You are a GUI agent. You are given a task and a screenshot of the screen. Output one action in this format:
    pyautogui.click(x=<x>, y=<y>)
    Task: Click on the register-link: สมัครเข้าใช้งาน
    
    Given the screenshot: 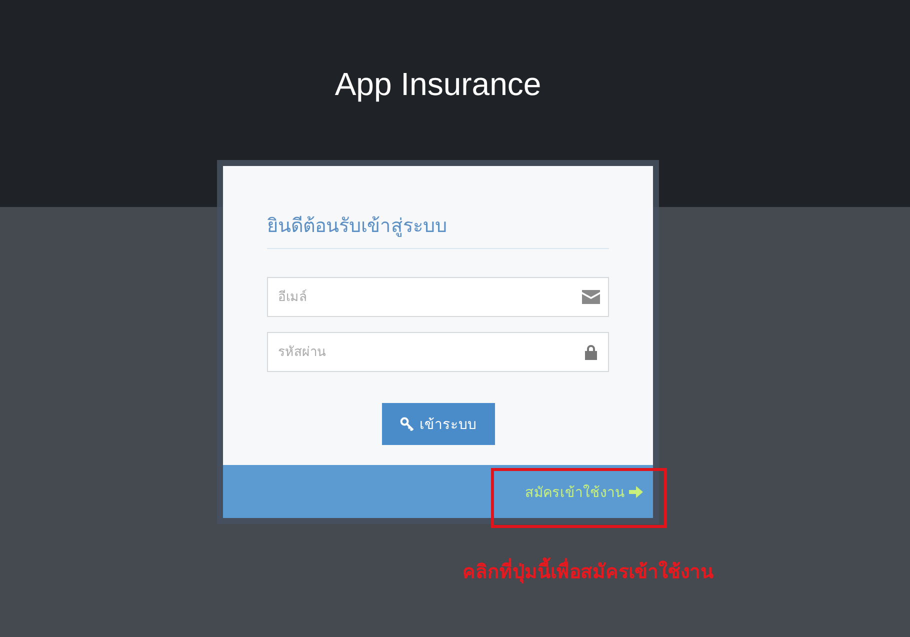 What is the action you would take?
    pyautogui.click(x=584, y=491)
    